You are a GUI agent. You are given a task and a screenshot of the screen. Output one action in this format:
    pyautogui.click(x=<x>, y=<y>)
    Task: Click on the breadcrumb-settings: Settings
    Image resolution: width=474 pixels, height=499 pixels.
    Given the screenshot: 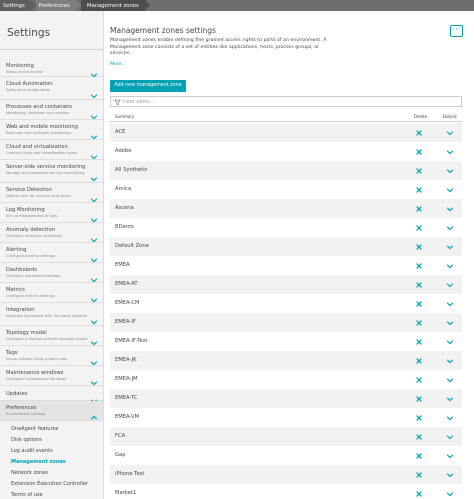 What is the action you would take?
    pyautogui.click(x=18, y=5)
    